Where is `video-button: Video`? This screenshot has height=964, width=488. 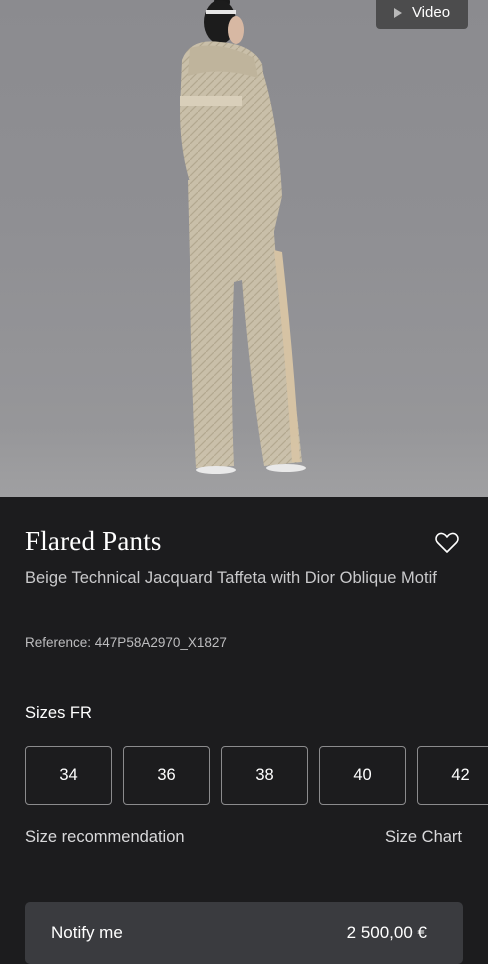 video-button: Video is located at coordinates (422, 14).